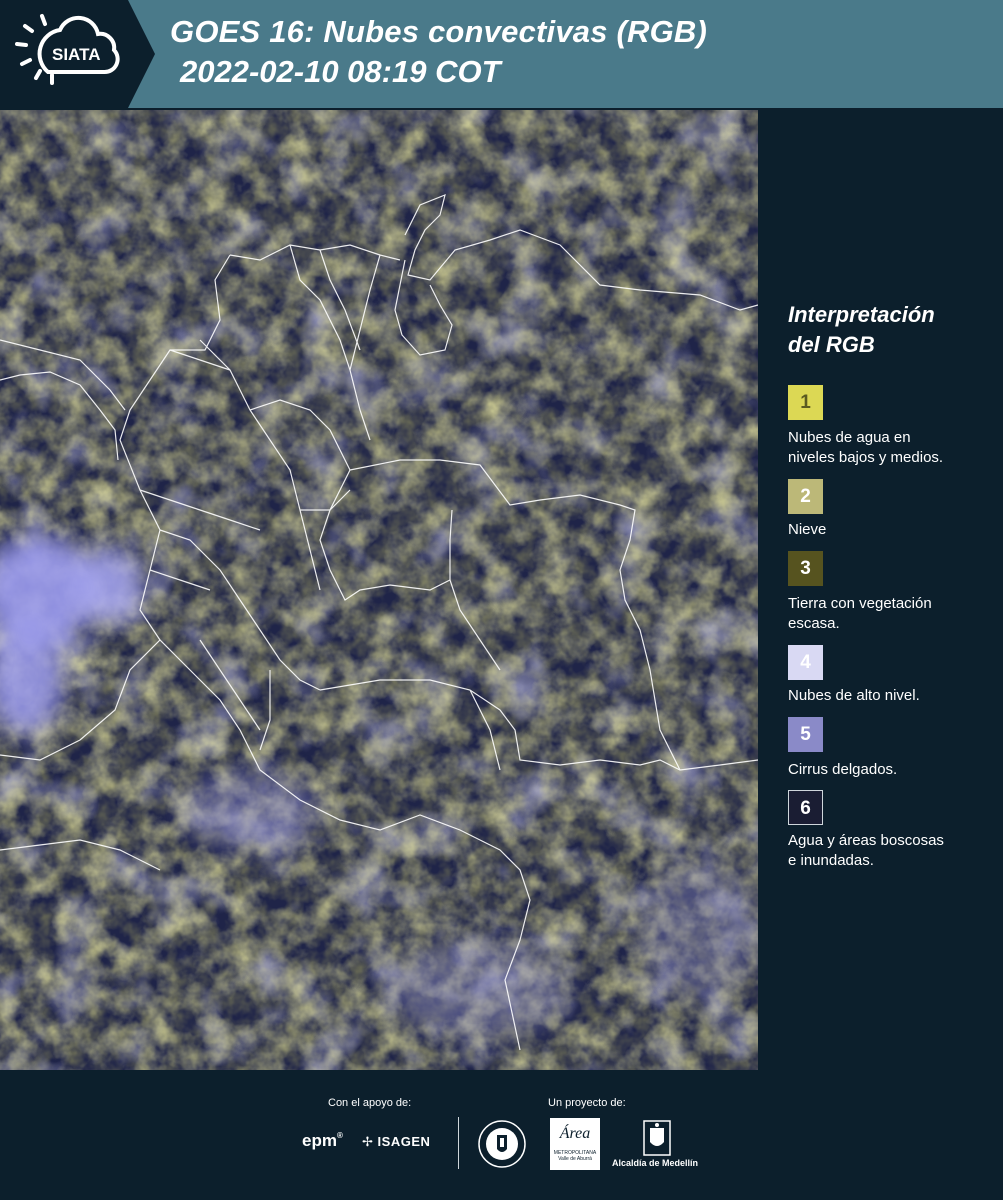 Image resolution: width=1003 pixels, height=1200 pixels. I want to click on siata-logo: SIATA, so click(77, 54).